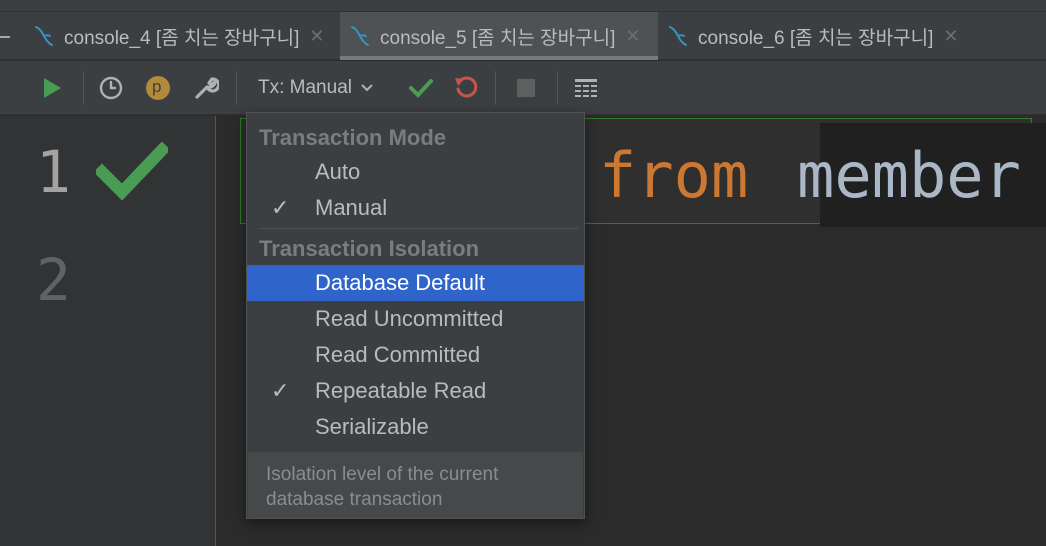 Image resolution: width=1046 pixels, height=546 pixels. I want to click on menu-item-repeatable-read: ✓ Repeatable Read, so click(415, 391).